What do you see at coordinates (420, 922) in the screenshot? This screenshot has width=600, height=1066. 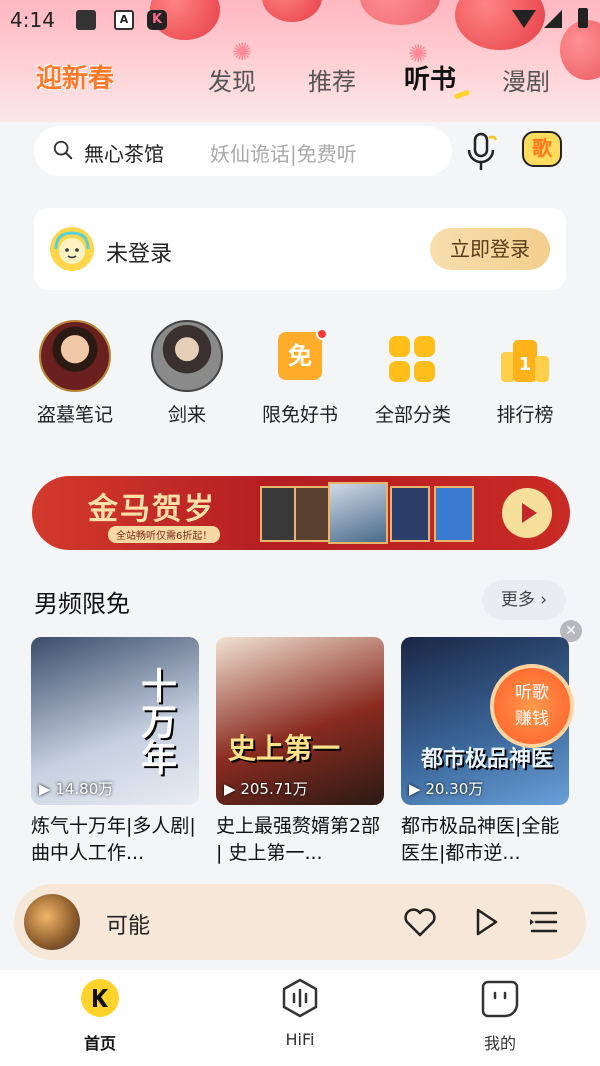 I see `heart-icon` at bounding box center [420, 922].